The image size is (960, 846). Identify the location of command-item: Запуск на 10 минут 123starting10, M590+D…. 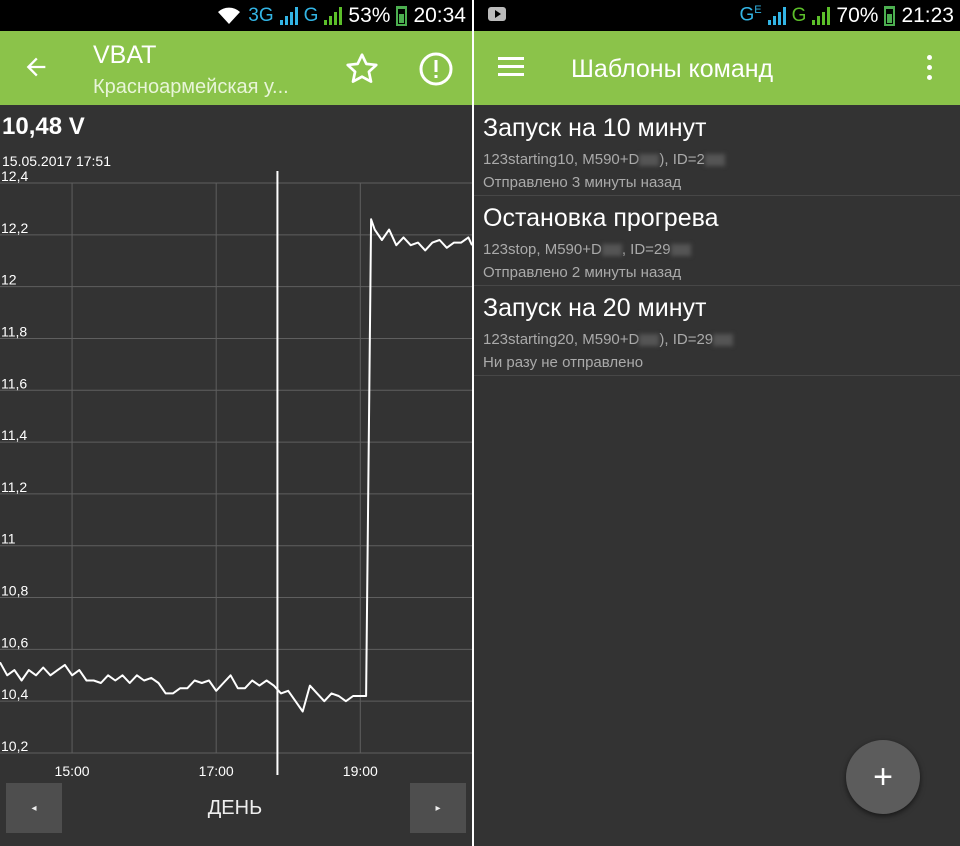
(717, 151).